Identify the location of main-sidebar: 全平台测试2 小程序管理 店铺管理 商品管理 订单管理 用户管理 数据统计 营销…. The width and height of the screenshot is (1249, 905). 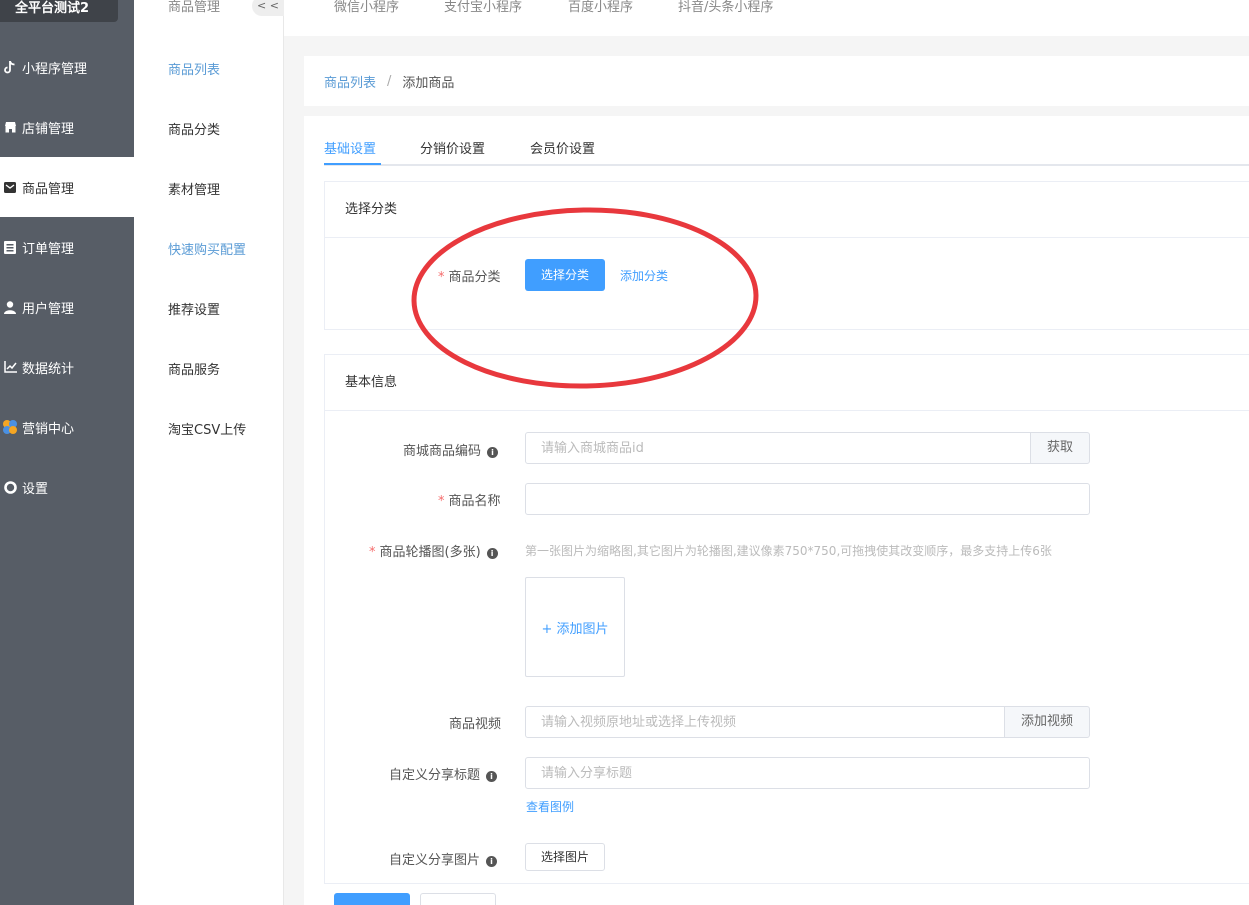
(67, 452).